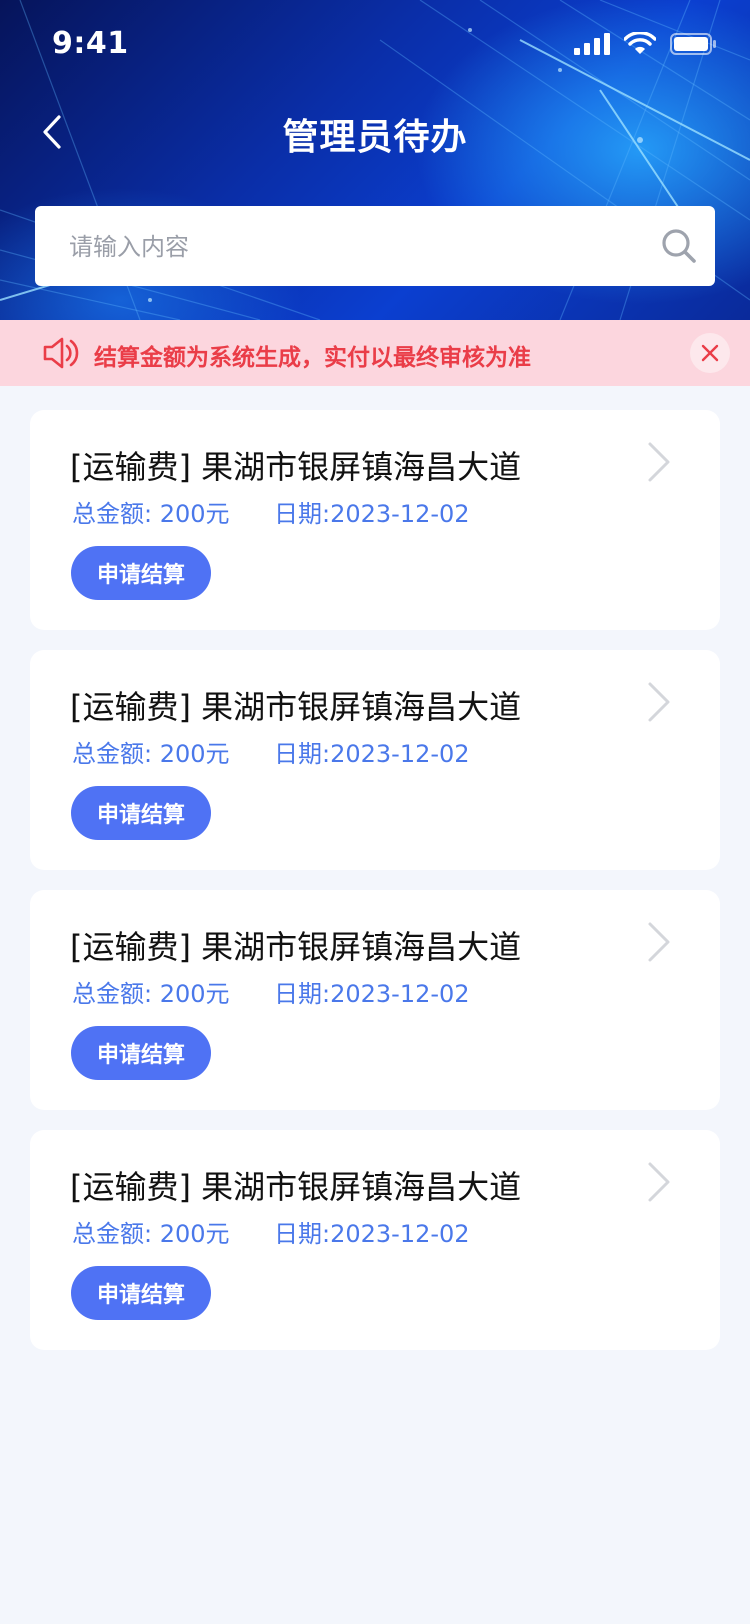  I want to click on nav-bar: 管理员待办, so click(375, 132).